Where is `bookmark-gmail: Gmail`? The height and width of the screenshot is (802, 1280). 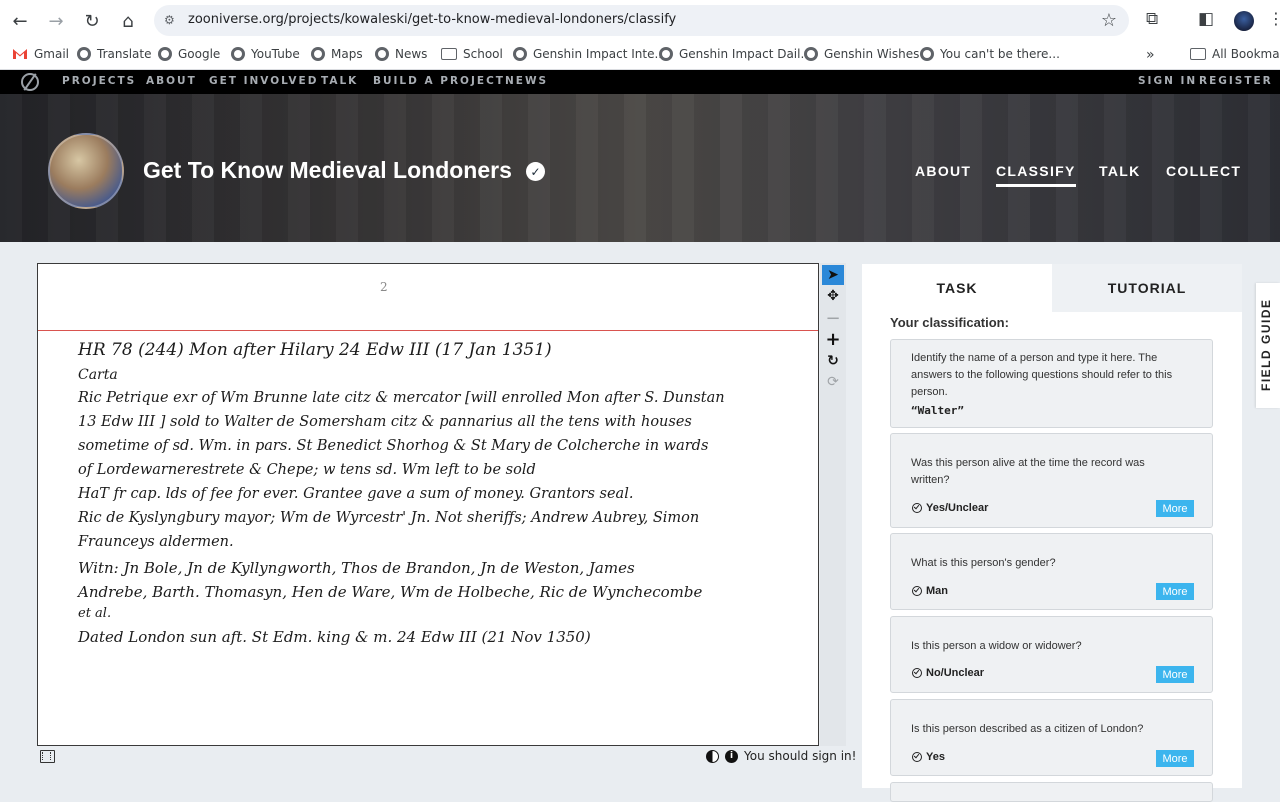
bookmark-gmail: Gmail is located at coordinates (40, 54).